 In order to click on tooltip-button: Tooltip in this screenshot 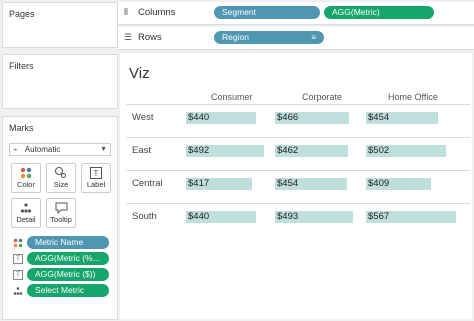, I will do `click(61, 213)`.